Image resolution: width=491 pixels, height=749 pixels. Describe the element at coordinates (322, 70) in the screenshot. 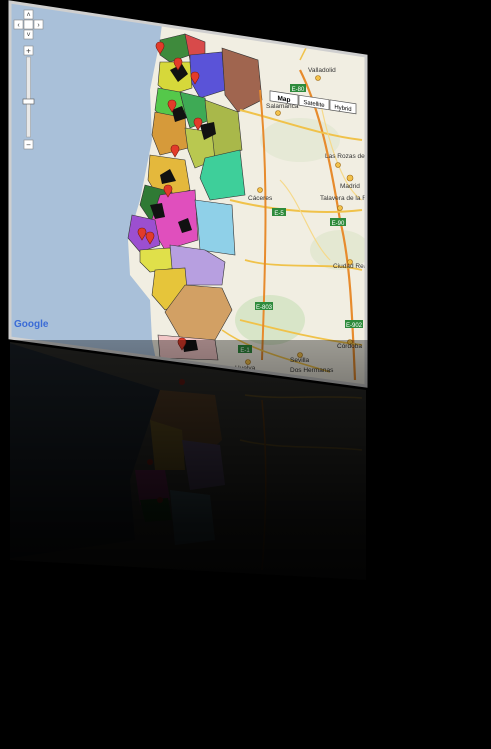

I see `place-label: Valladolid` at that location.